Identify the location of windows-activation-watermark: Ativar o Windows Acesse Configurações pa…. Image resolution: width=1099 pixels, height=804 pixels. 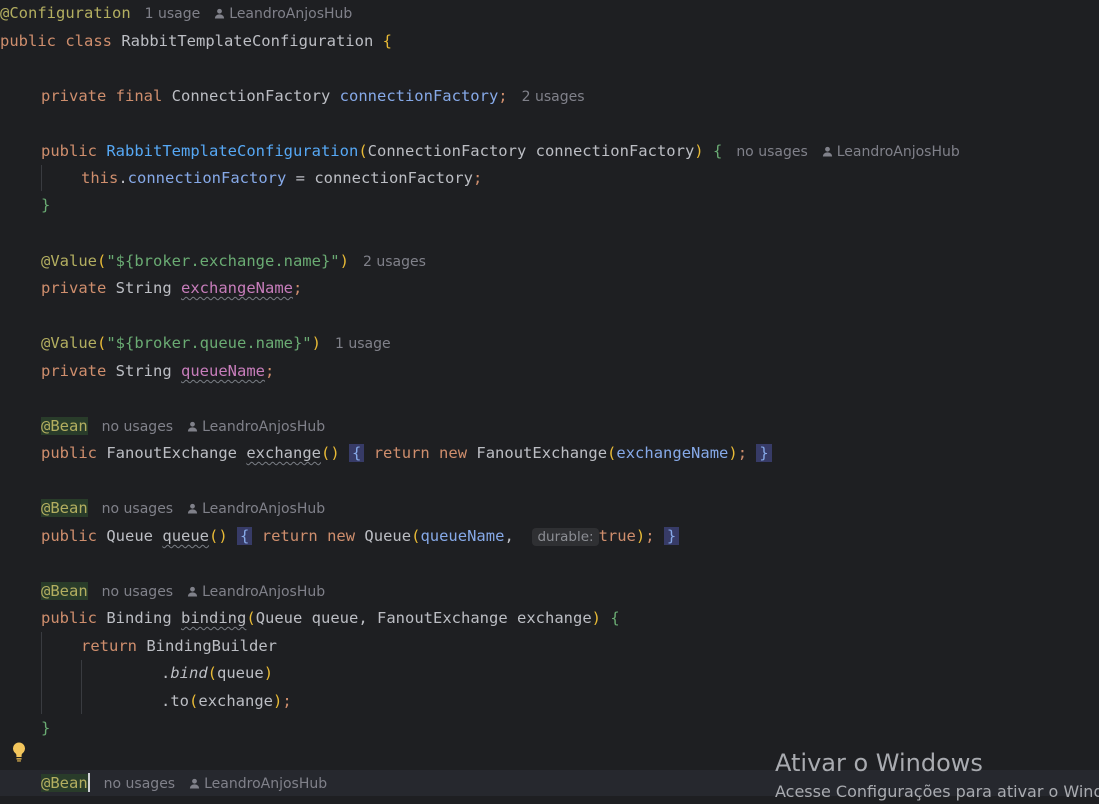
(937, 775).